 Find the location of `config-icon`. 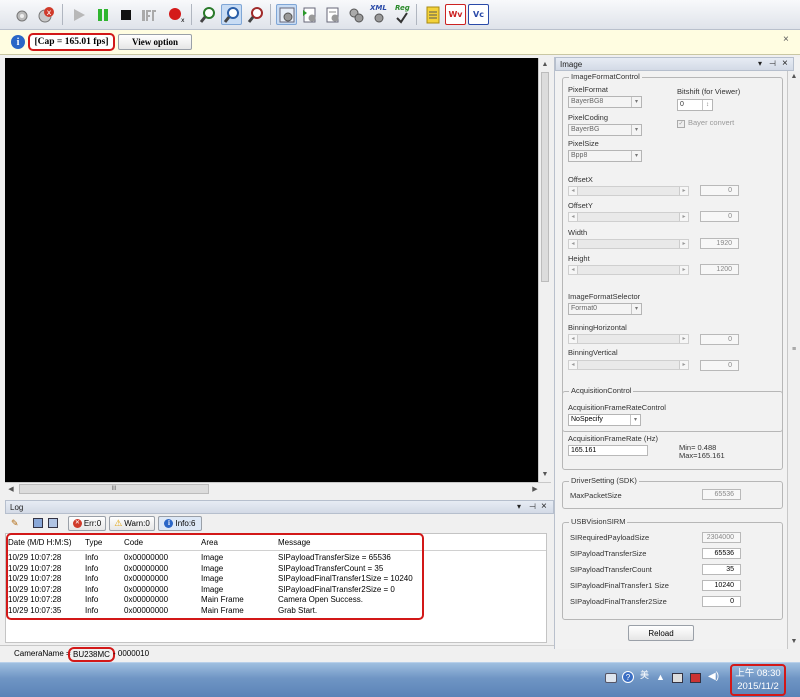

config-icon is located at coordinates (286, 14).